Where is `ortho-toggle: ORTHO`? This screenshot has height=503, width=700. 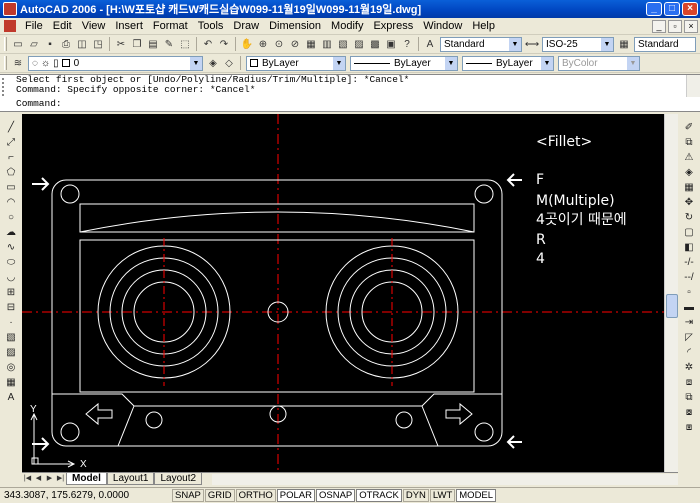 ortho-toggle: ORTHO is located at coordinates (255, 495).